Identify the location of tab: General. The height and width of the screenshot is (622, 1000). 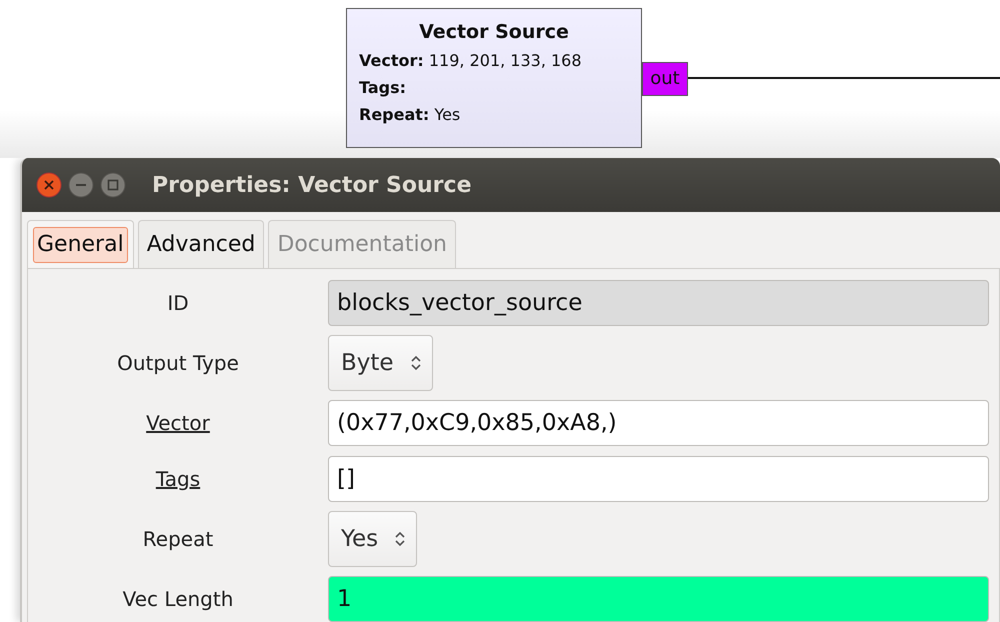
(80, 244).